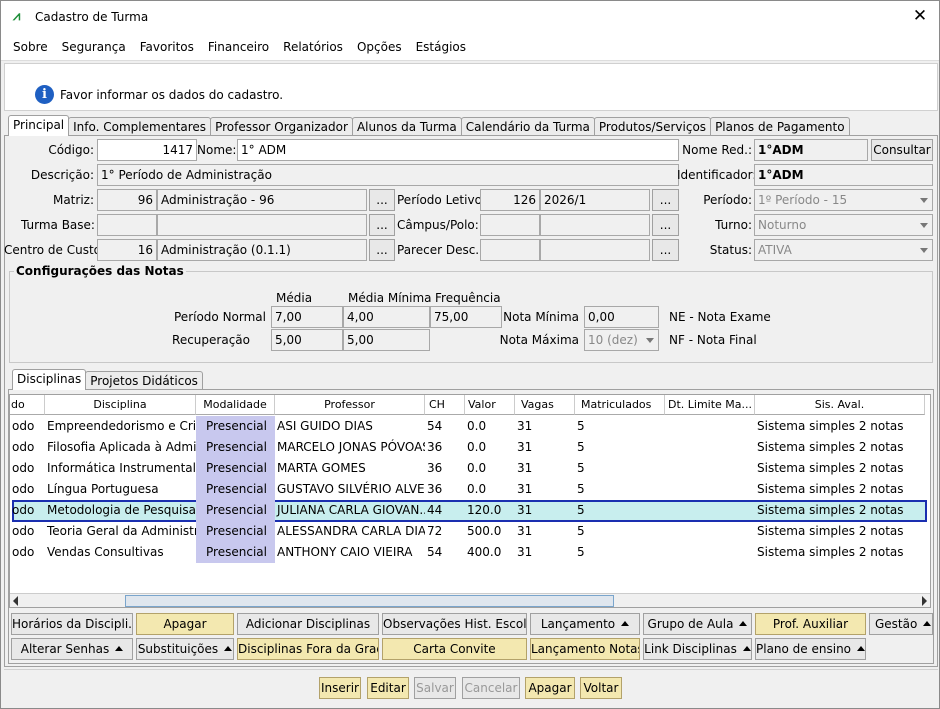  I want to click on col-header-sis-aval: Sis. Aval., so click(840, 405).